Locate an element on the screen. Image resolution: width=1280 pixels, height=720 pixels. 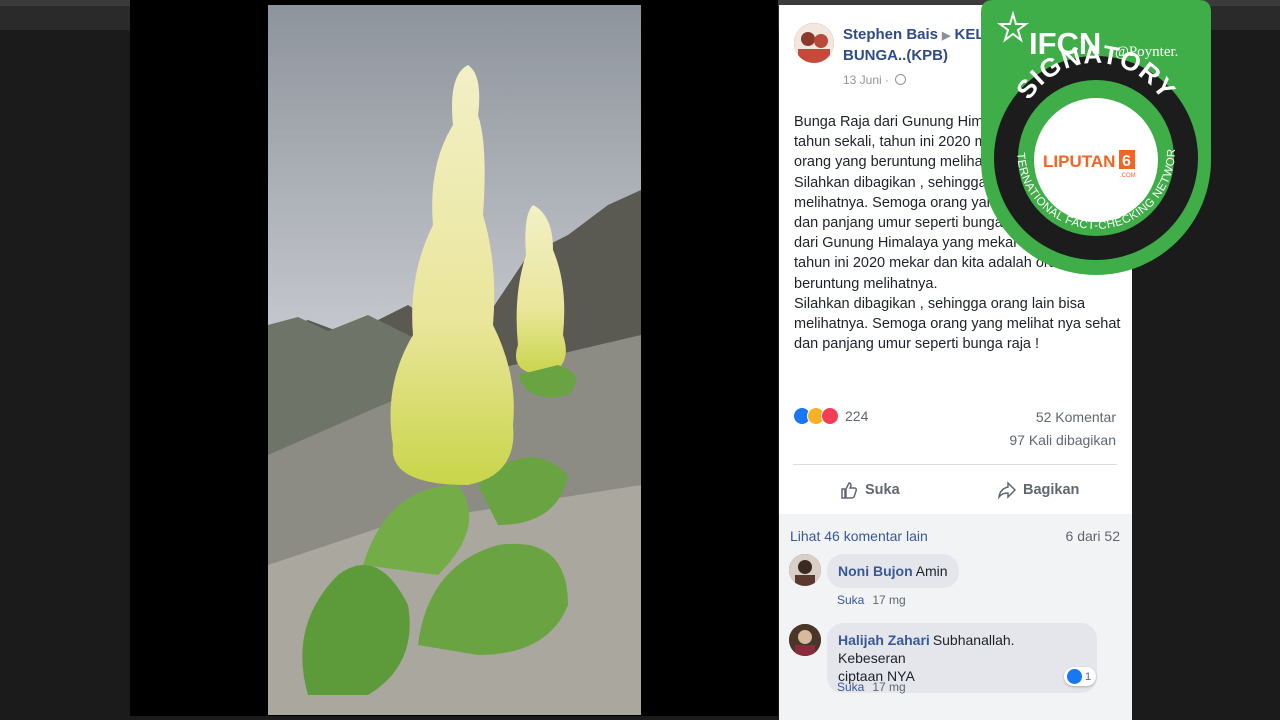
comments-page-count: 6 dari 52 is located at coordinates (1092, 536).